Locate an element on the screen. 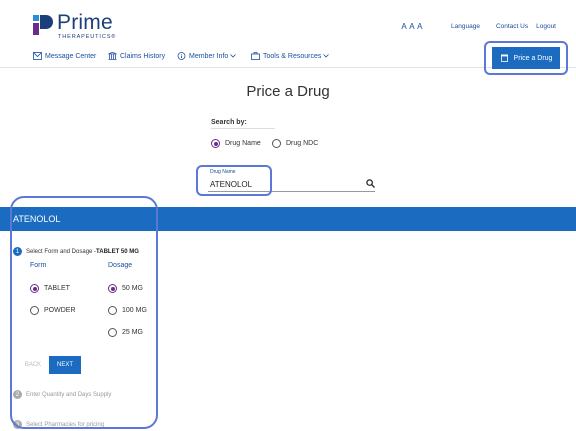 This screenshot has width=576, height=431. search-option-label: Drug NDC is located at coordinates (302, 143).